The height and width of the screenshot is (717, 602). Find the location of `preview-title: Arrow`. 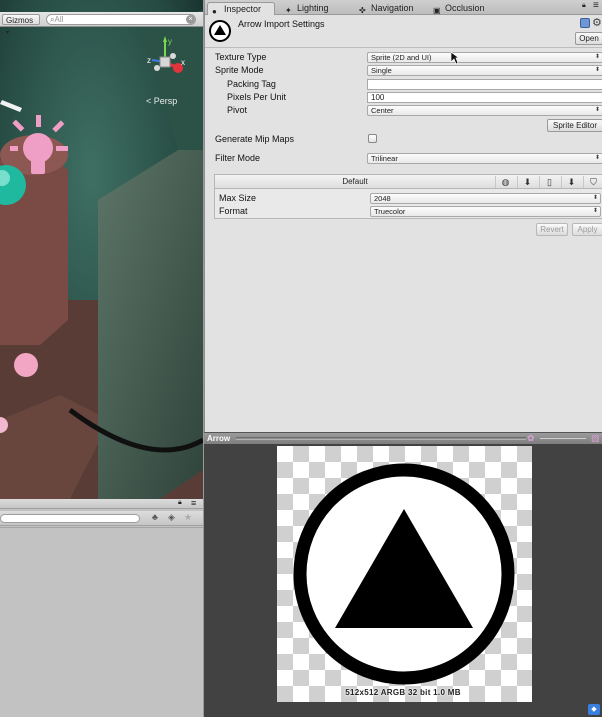

preview-title: Arrow is located at coordinates (219, 438).